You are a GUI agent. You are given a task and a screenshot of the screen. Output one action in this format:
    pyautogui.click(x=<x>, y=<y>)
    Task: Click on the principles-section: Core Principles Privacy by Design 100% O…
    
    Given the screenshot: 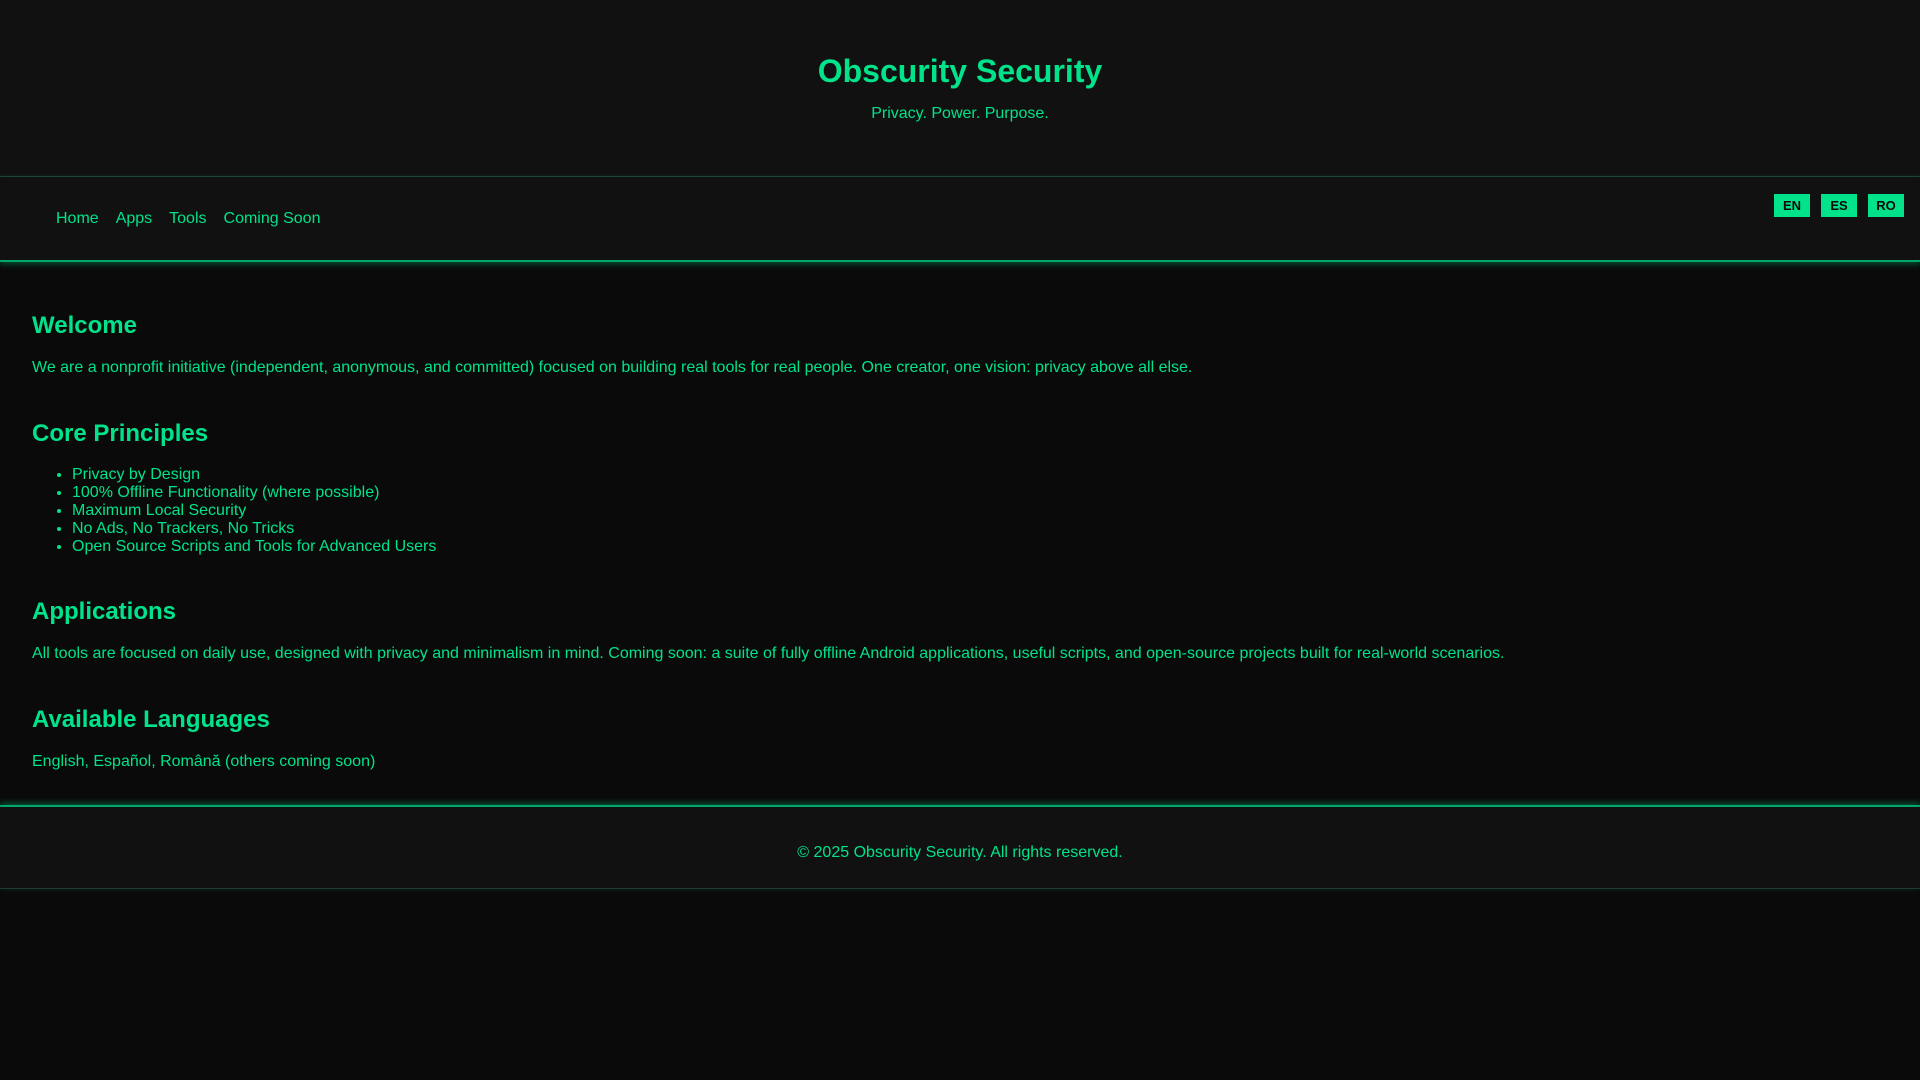 What is the action you would take?
    pyautogui.click(x=960, y=488)
    